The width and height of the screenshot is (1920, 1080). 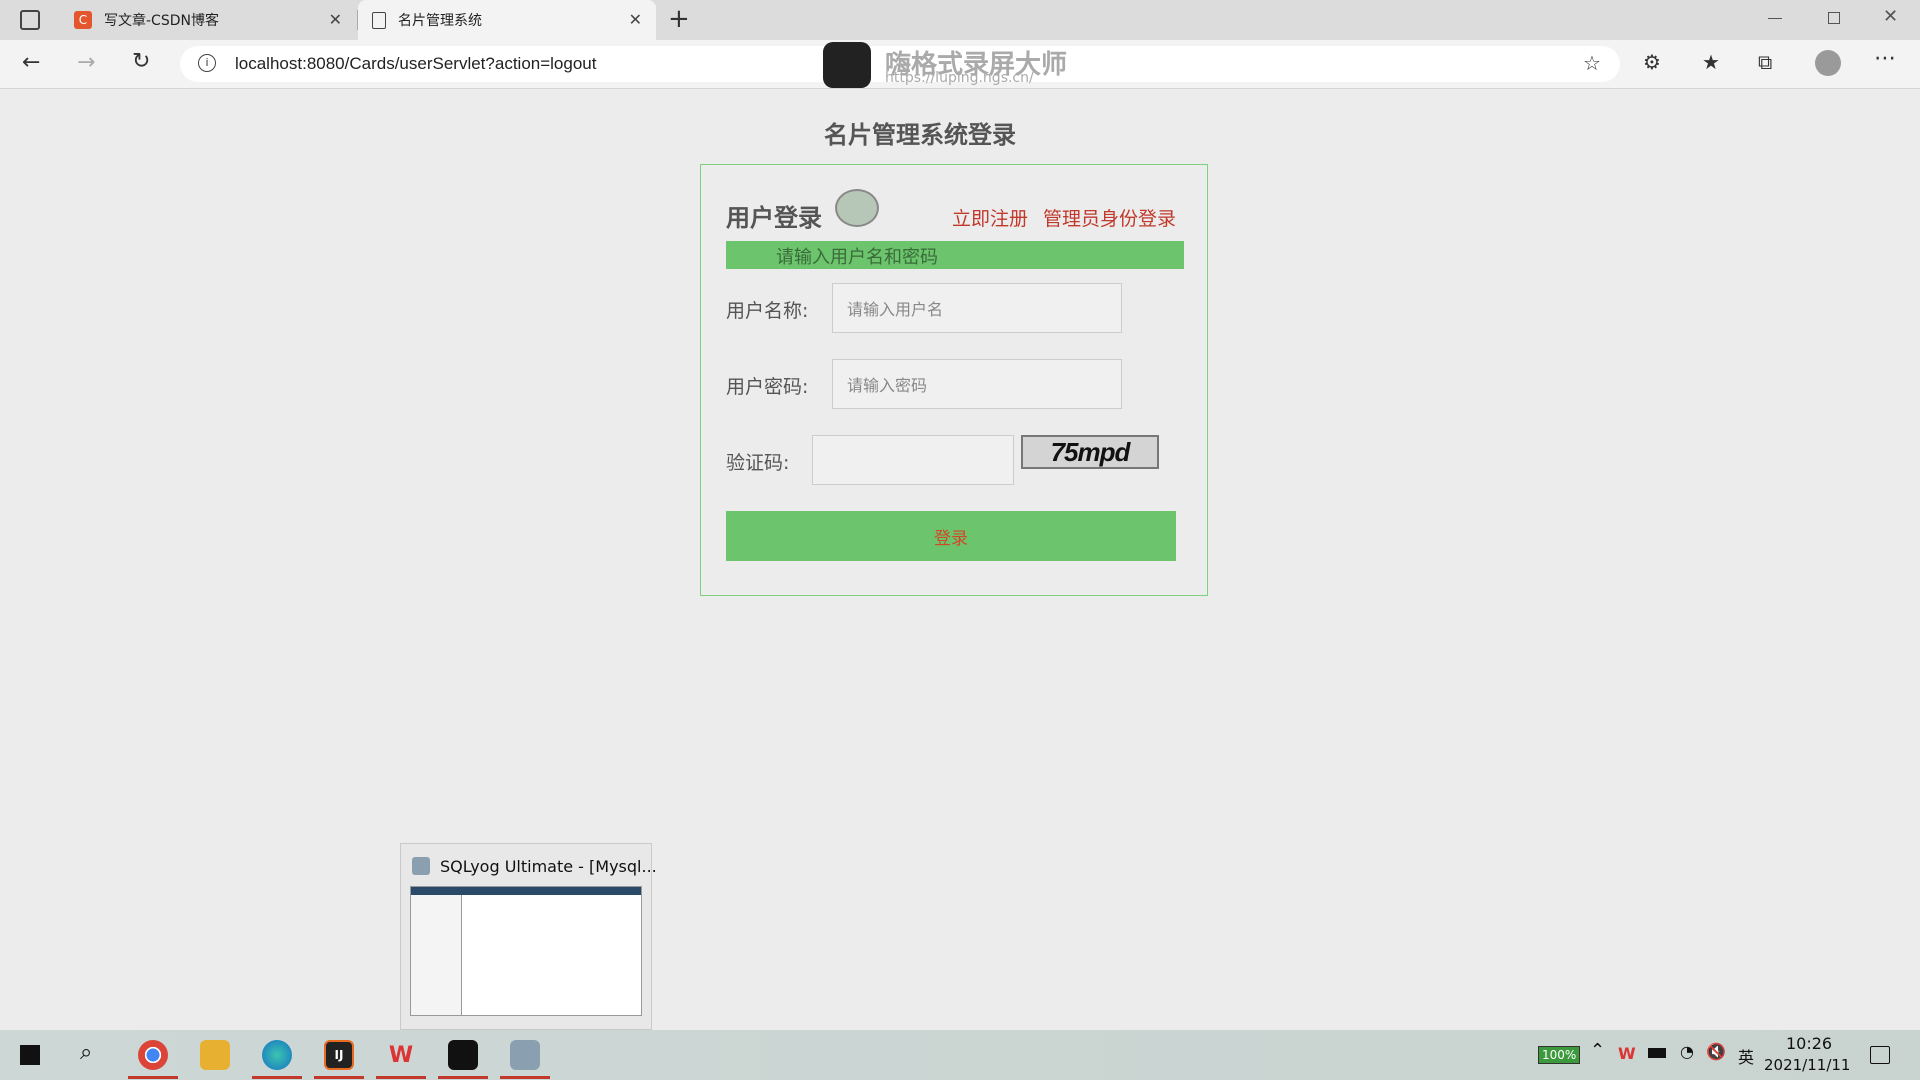 I want to click on clock-date: 2021/11/11, so click(x=1807, y=1065).